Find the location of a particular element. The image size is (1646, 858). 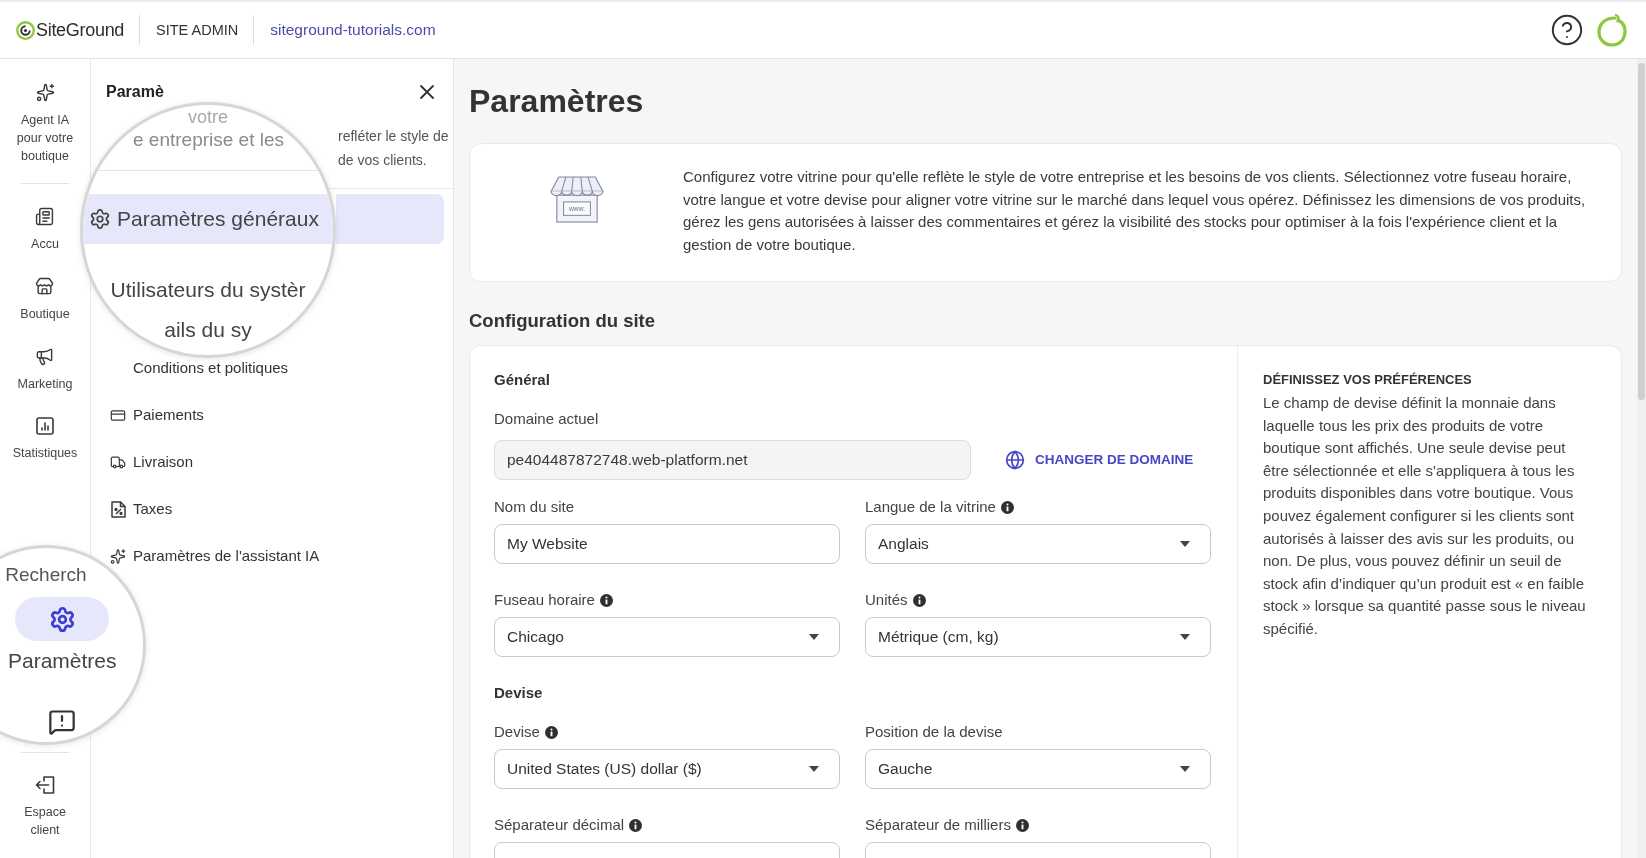

intro-text: Configurez votre vitrine pour qu'elle reflète le style de votre entreprise et les besoins de vos clients. Sélectionnez votre fuseau horaire, votre langue et votre devise pour aligner votre vitrine sur le marché dans lequel vous opérez. Définissez les dimensions de vos produits, gérez les gens autorisées à laisser des commentaires et gérez la visibilité des stocks pour optimiser à la fois l'expérience client et la gestion de votre boutique. is located at coordinates (1135, 211).